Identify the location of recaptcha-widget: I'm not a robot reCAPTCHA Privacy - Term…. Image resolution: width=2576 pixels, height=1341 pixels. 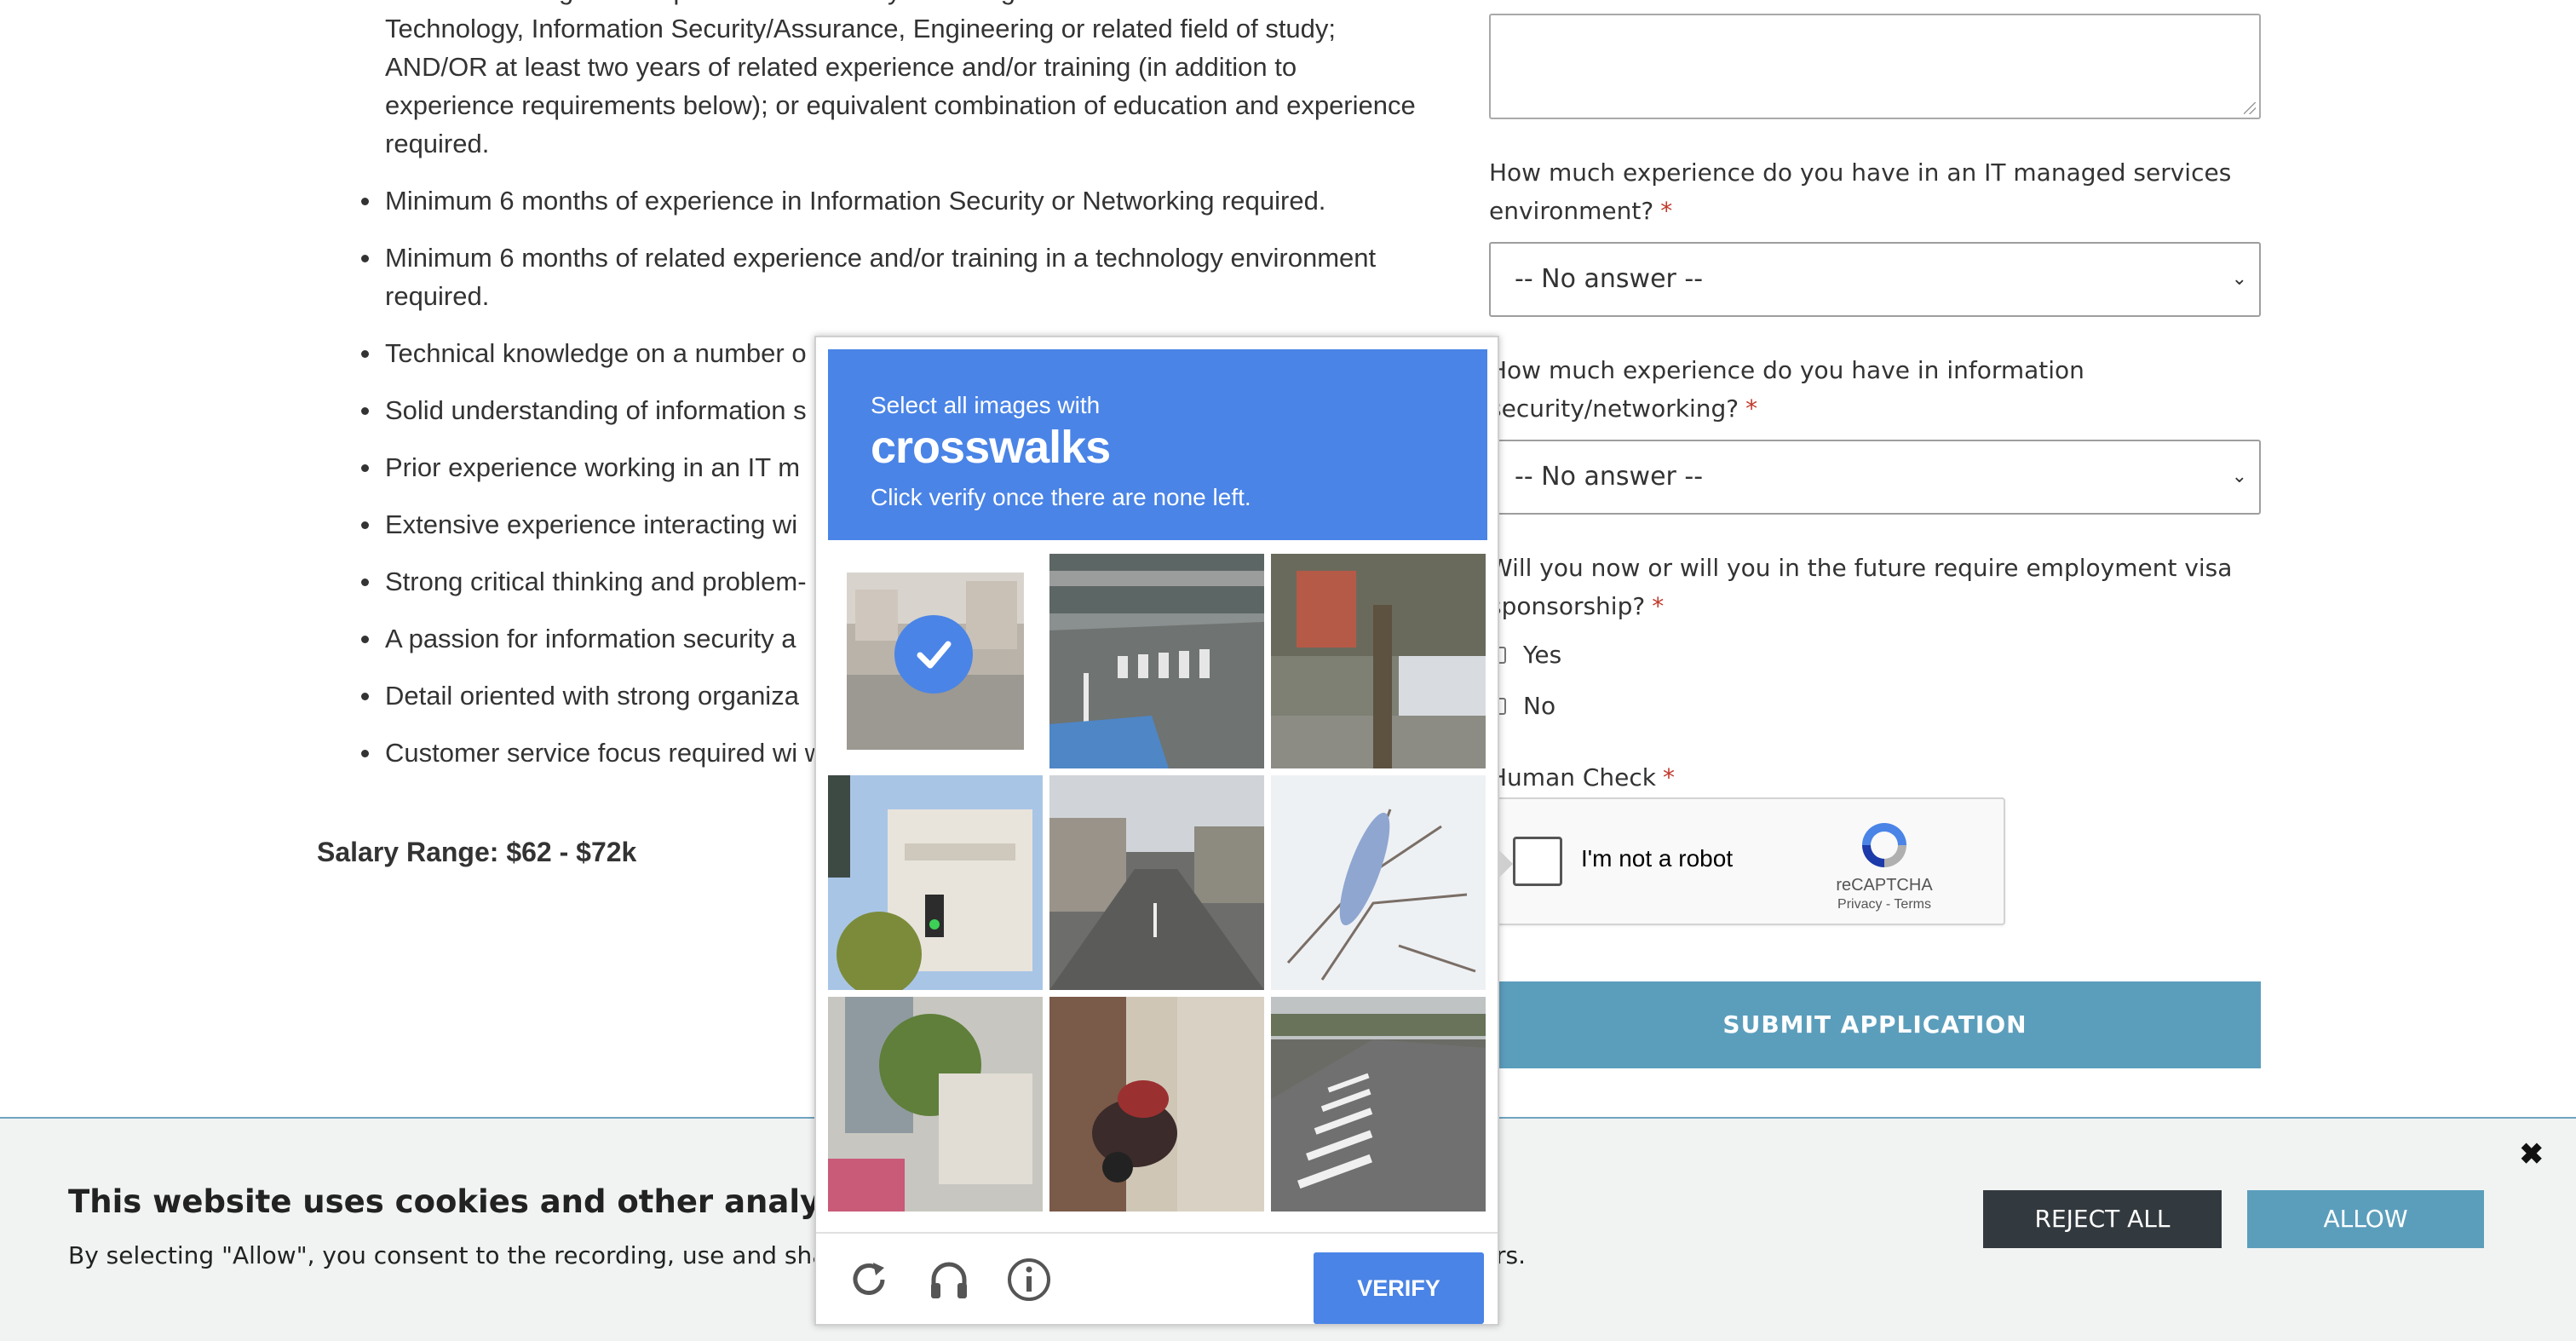
(1747, 861).